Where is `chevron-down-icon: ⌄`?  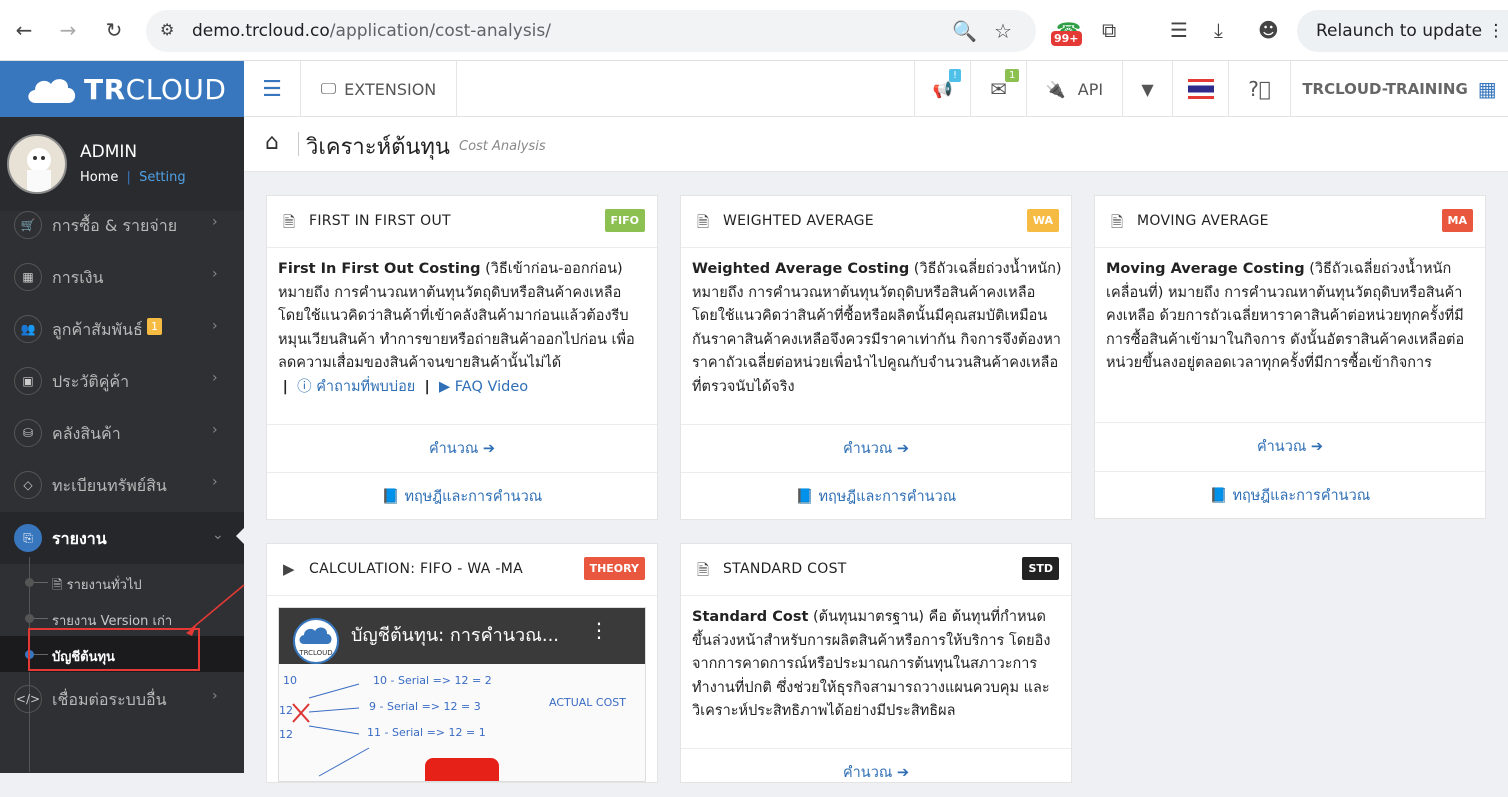 chevron-down-icon: ⌄ is located at coordinates (218, 535).